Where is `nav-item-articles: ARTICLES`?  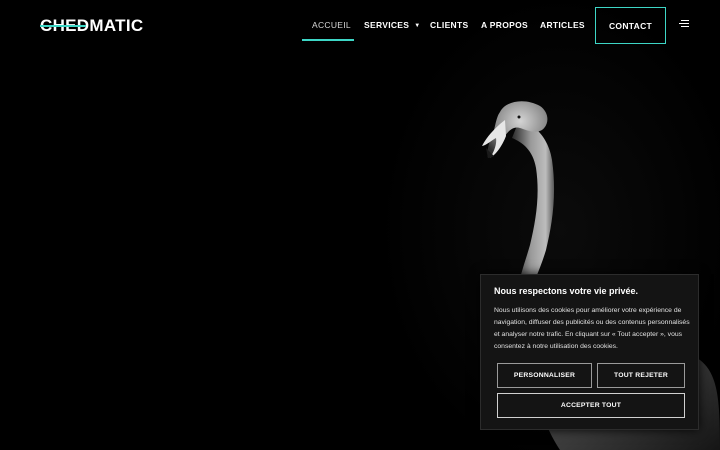
nav-item-articles: ARTICLES is located at coordinates (562, 25).